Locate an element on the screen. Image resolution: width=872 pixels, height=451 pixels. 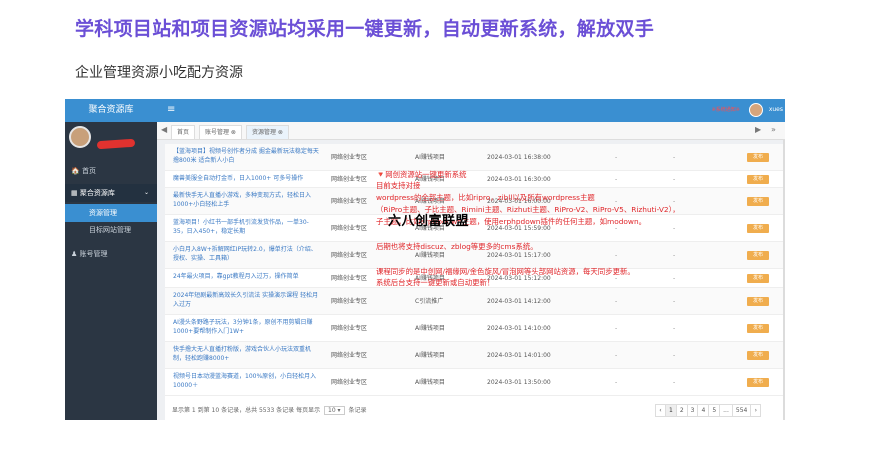
row-title-link: 魔兽美服全自动打金币，日入1000+ 可多号操作 is located at coordinates (247, 178).